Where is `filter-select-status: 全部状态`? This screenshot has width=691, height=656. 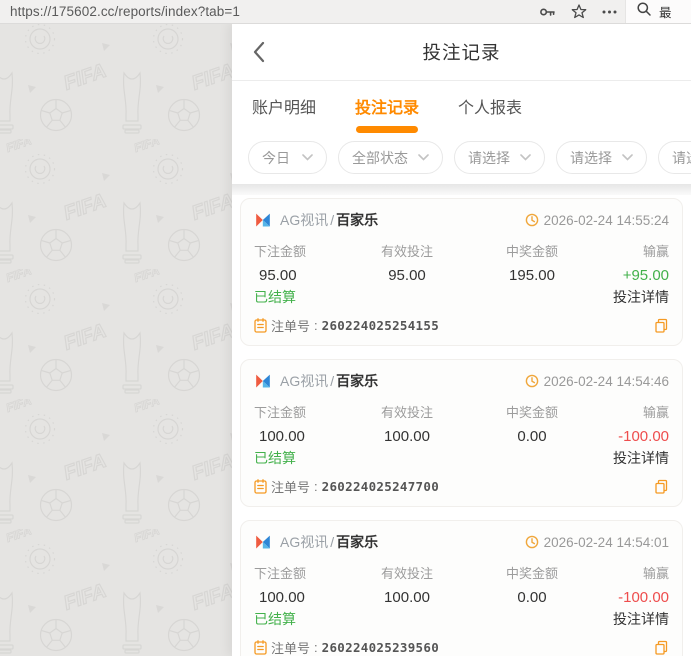
filter-select-status: 全部状态 is located at coordinates (390, 157).